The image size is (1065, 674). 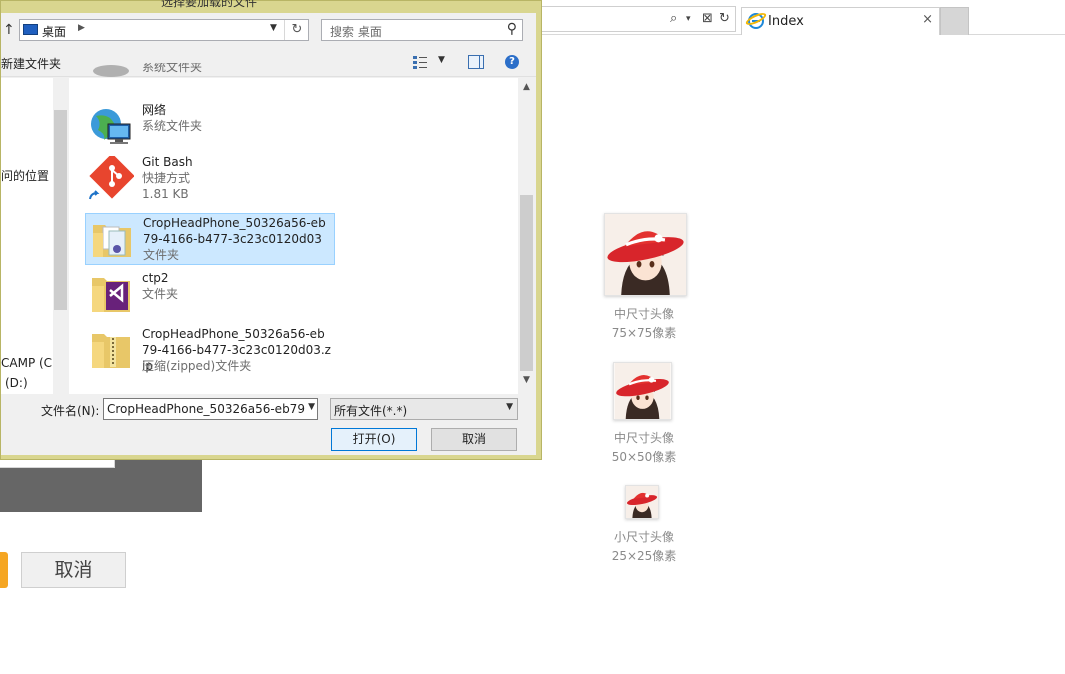 I want to click on avatar-preview-large, so click(x=645, y=254).